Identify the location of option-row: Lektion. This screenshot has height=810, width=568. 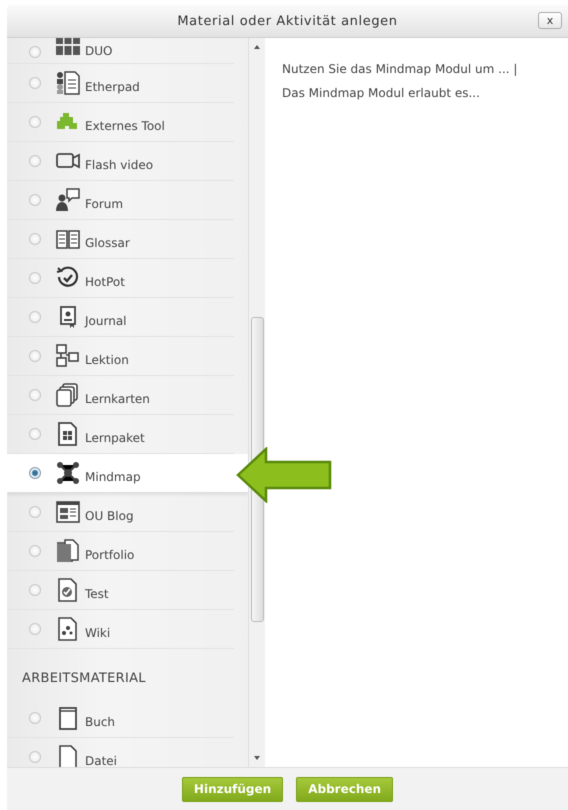
(120, 356).